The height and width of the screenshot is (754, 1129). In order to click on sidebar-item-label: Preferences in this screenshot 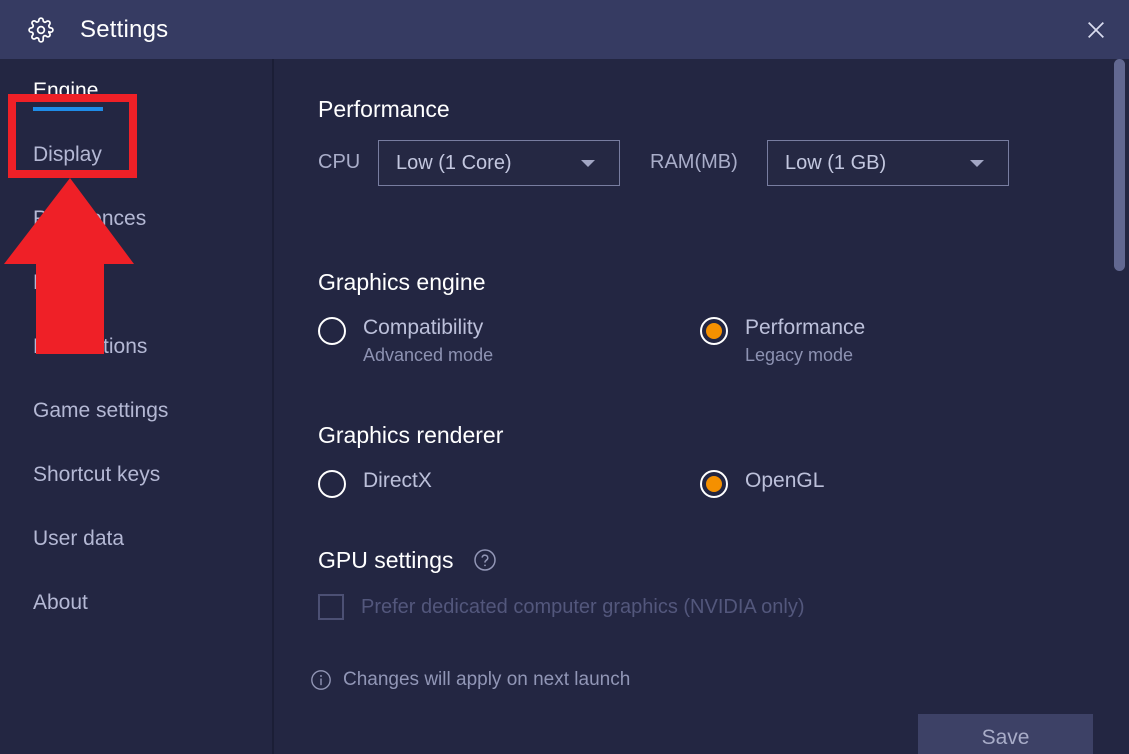, I will do `click(90, 218)`.